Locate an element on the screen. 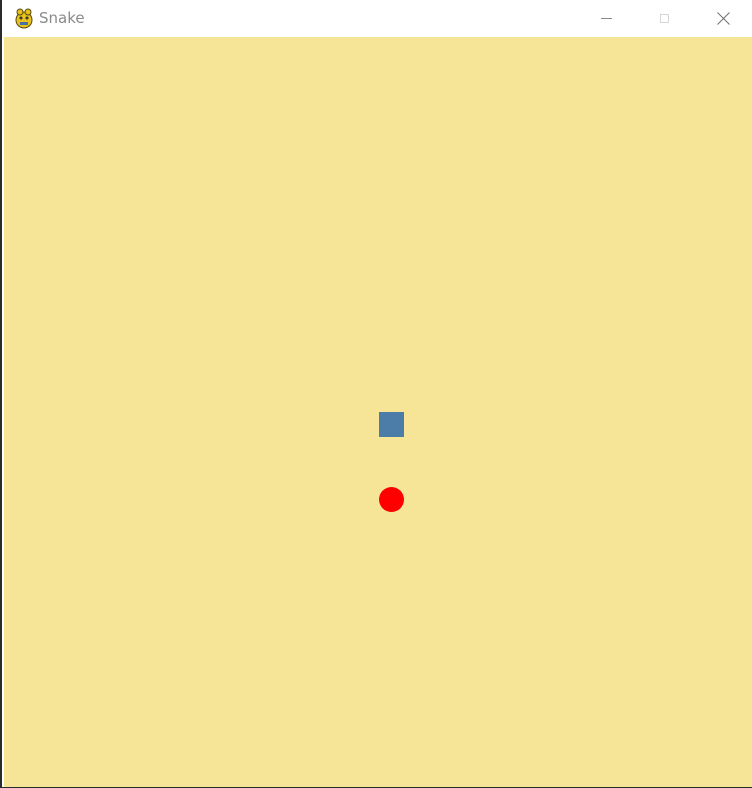 Image resolution: width=752 pixels, height=788 pixels. close-icon is located at coordinates (723, 18).